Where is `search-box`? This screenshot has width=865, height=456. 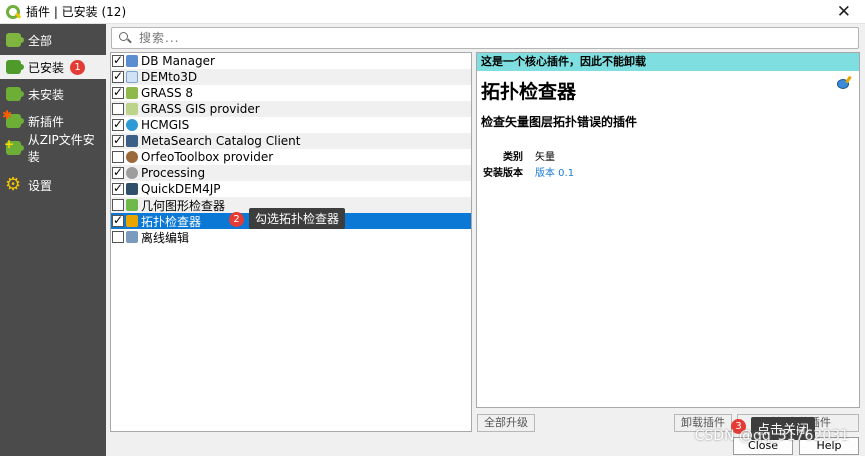 search-box is located at coordinates (485, 38).